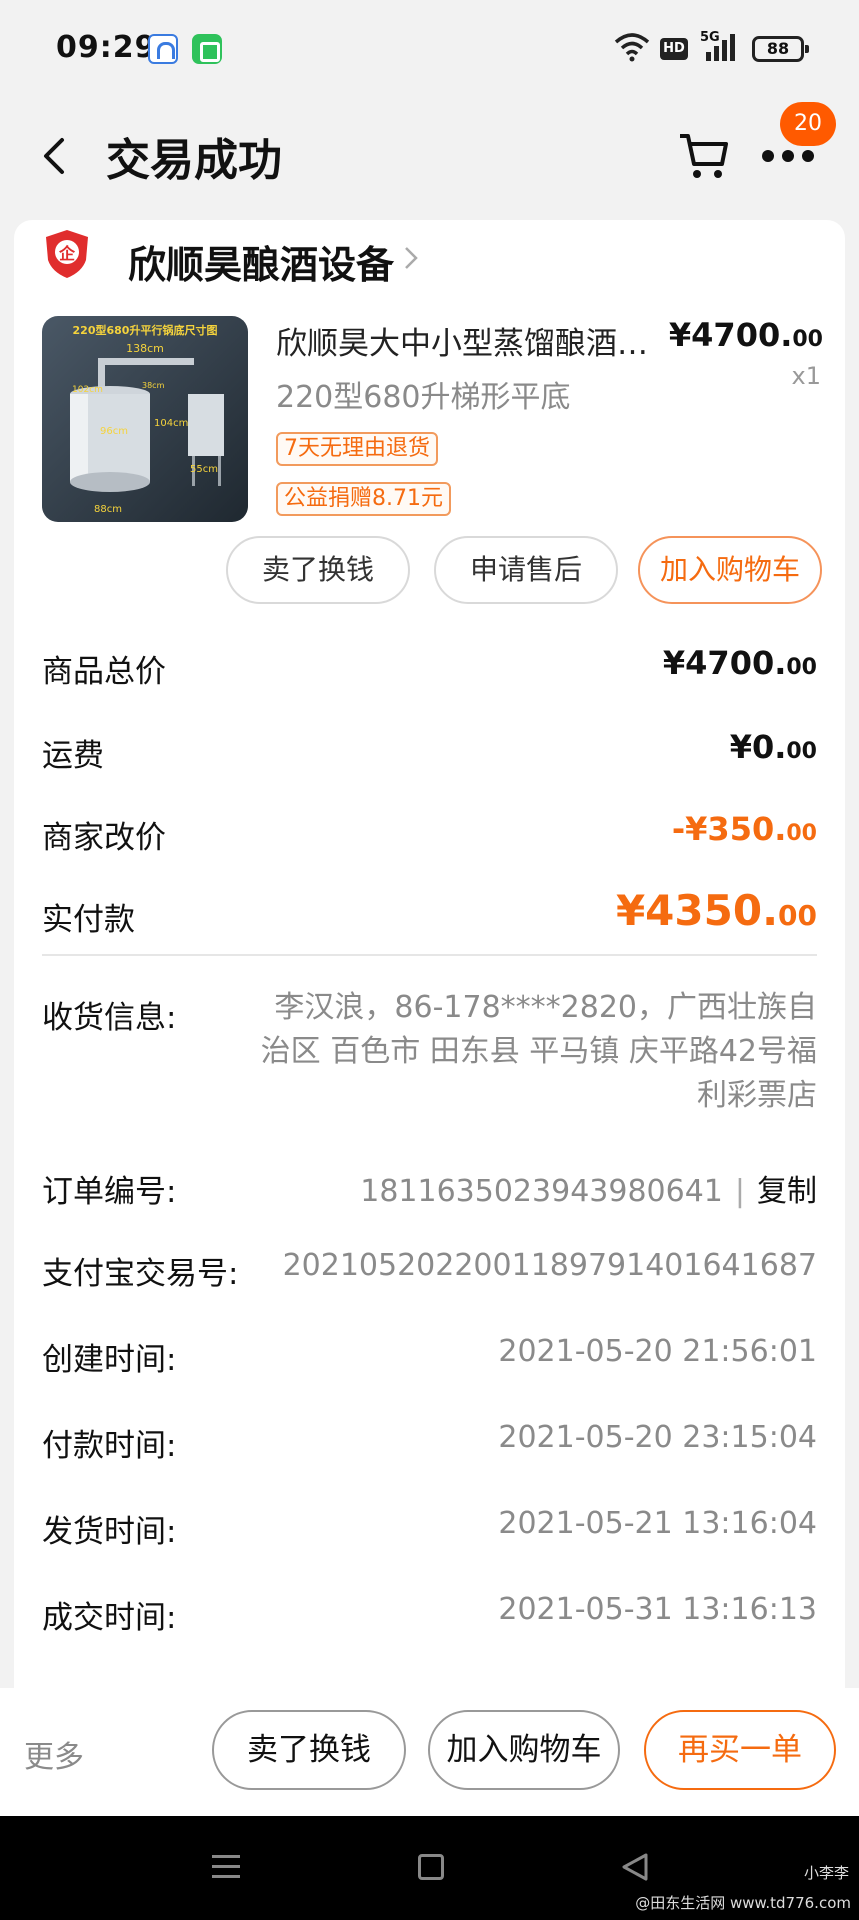 The height and width of the screenshot is (1920, 859). What do you see at coordinates (635, 1867) in the screenshot?
I see `nav-back-icon` at bounding box center [635, 1867].